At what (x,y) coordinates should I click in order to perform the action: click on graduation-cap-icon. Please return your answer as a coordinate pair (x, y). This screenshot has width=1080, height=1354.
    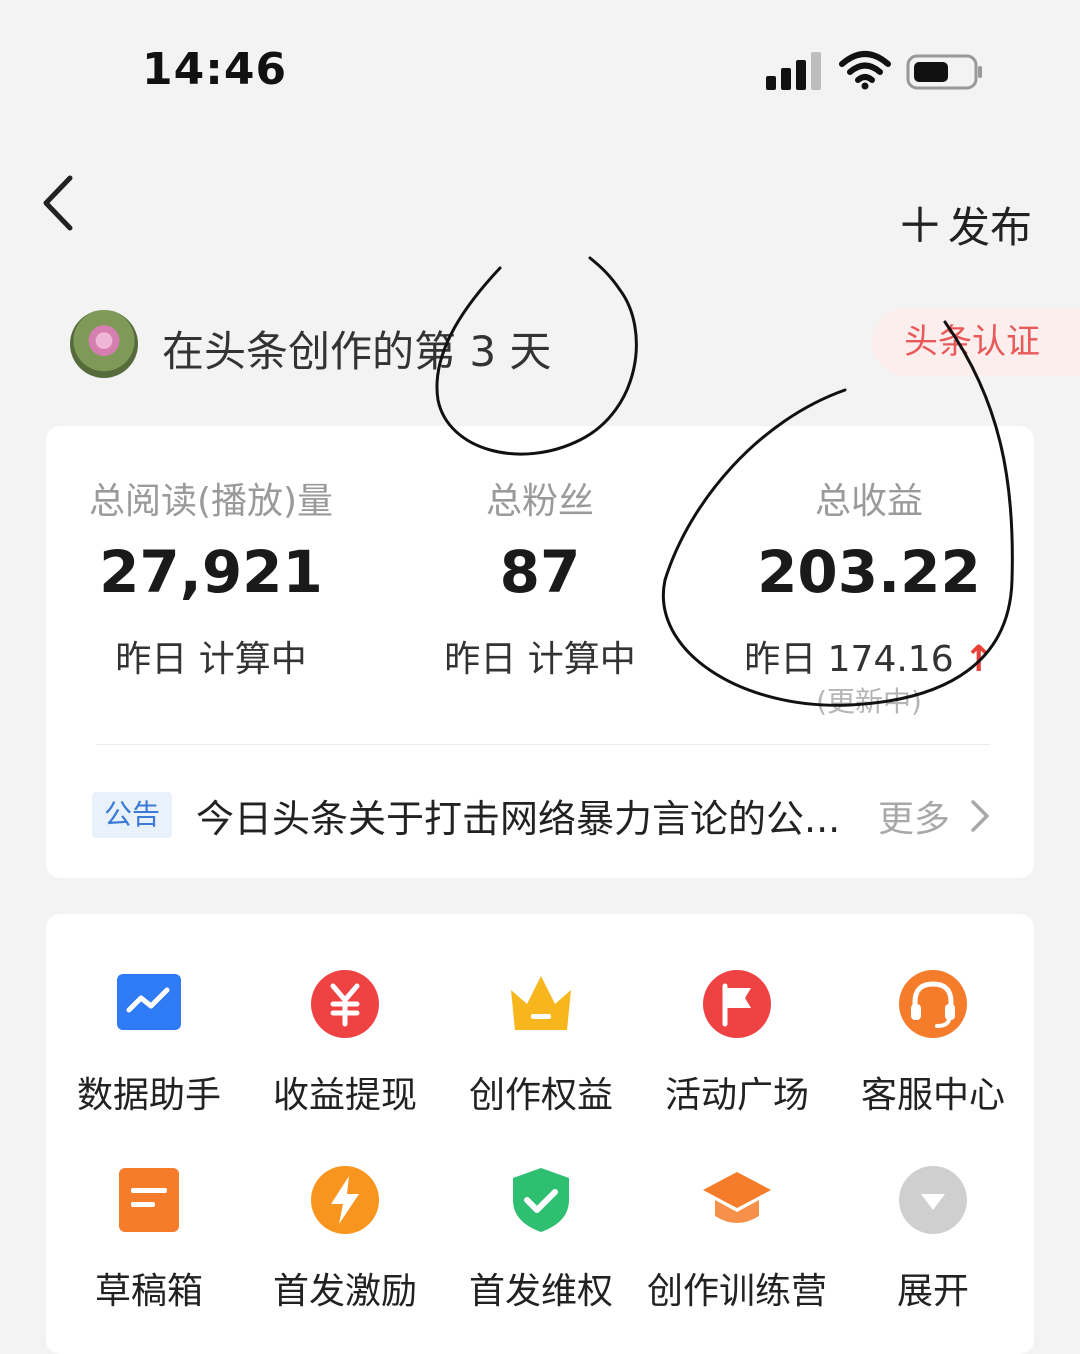
    Looking at the image, I should click on (737, 1197).